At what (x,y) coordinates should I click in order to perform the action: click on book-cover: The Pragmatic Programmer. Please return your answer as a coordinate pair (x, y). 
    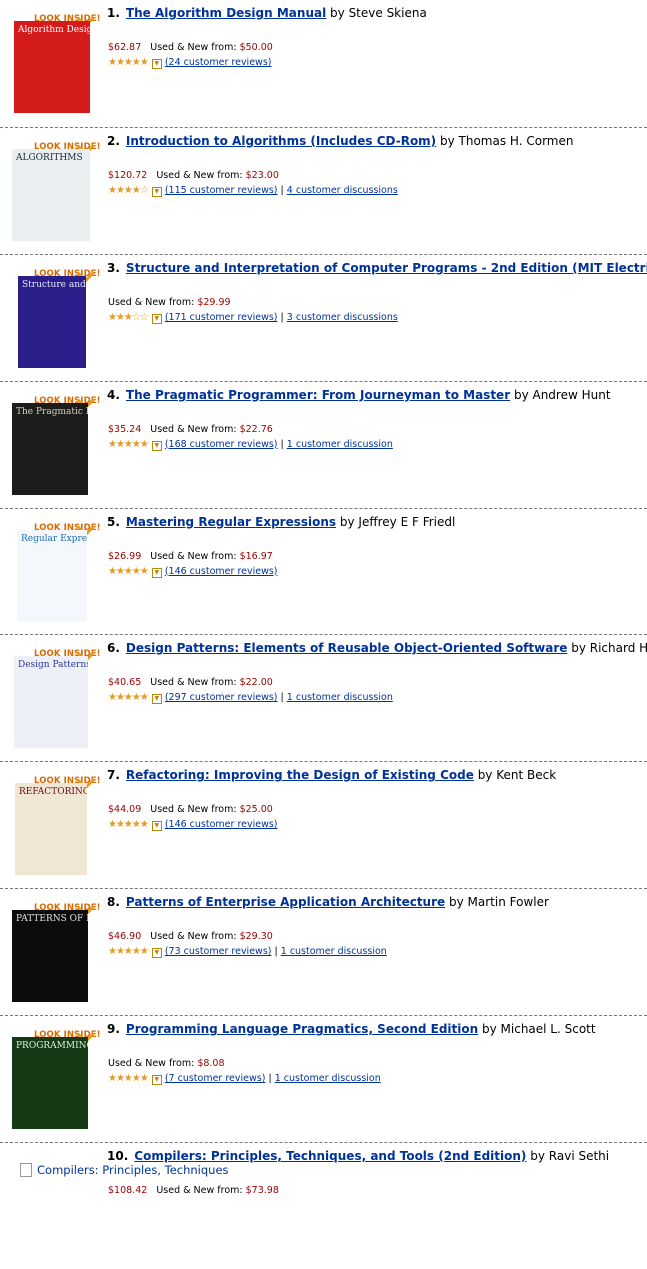
    Looking at the image, I should click on (50, 448).